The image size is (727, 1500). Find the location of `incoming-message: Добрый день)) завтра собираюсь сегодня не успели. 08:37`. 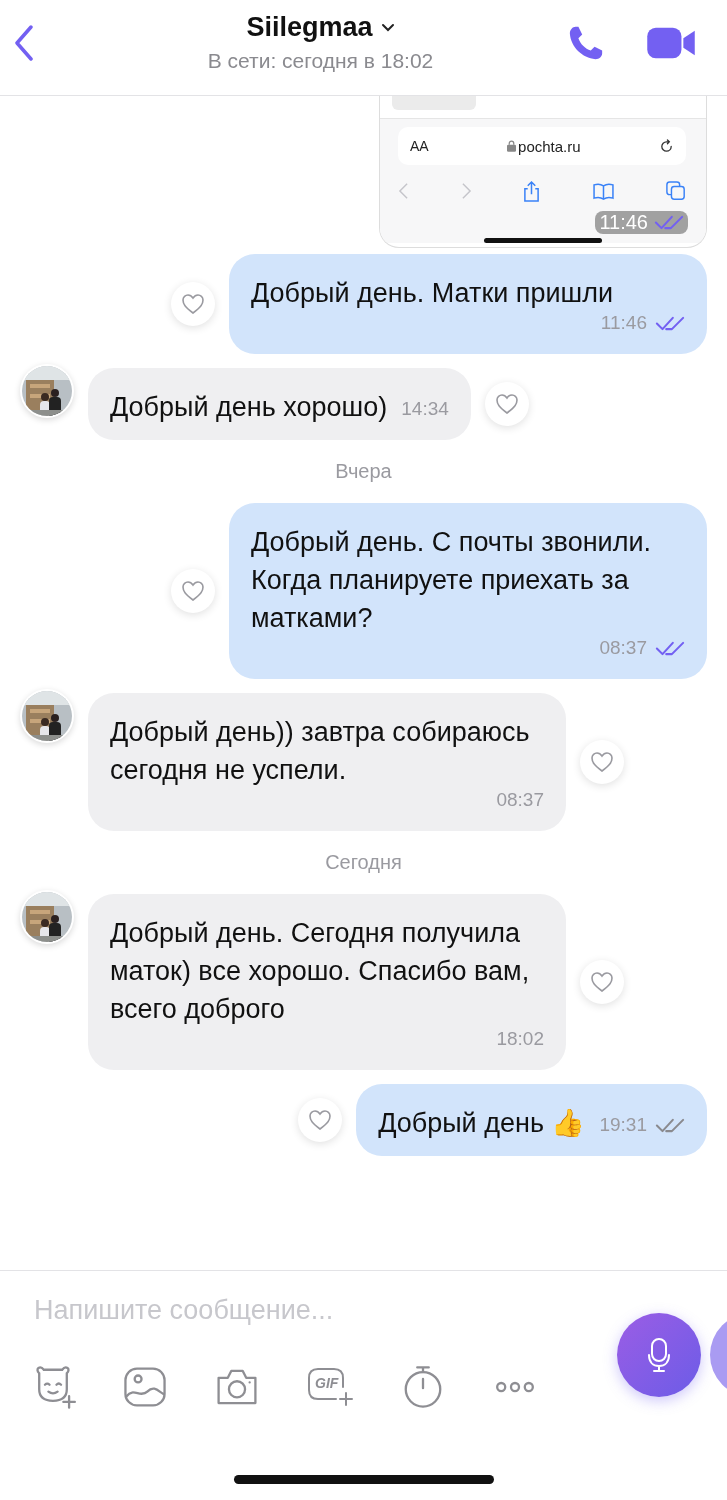

incoming-message: Добрый день)) завтра собираюсь сегодня не успели. 08:37 is located at coordinates (327, 762).